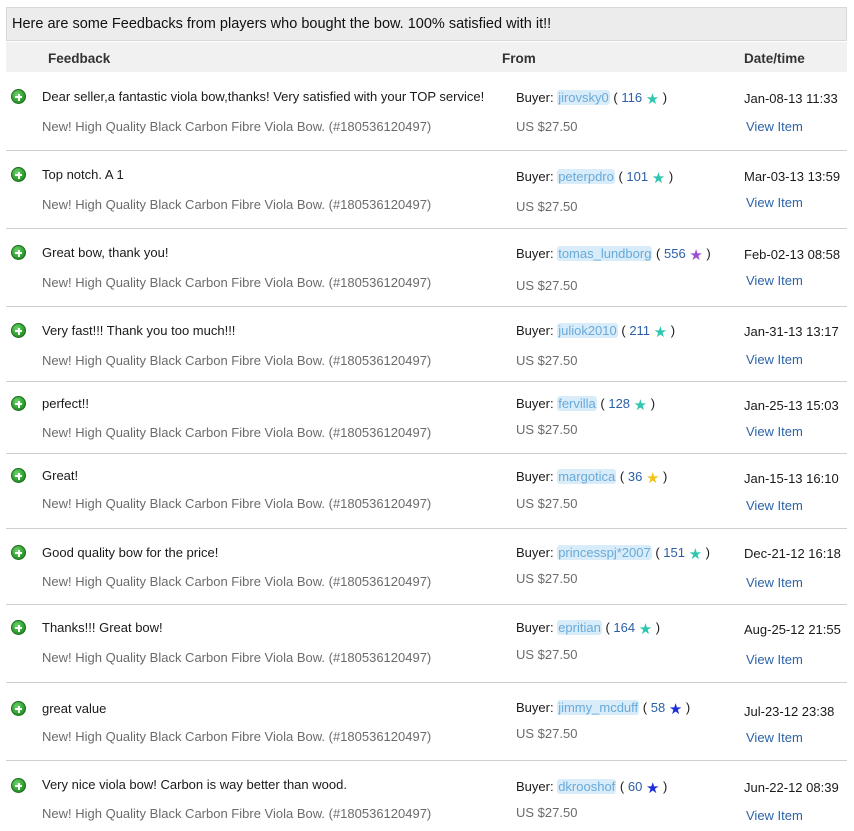 The image size is (854, 831). What do you see at coordinates (583, 97) in the screenshot?
I see `buyer-username-link: jirovsky0` at bounding box center [583, 97].